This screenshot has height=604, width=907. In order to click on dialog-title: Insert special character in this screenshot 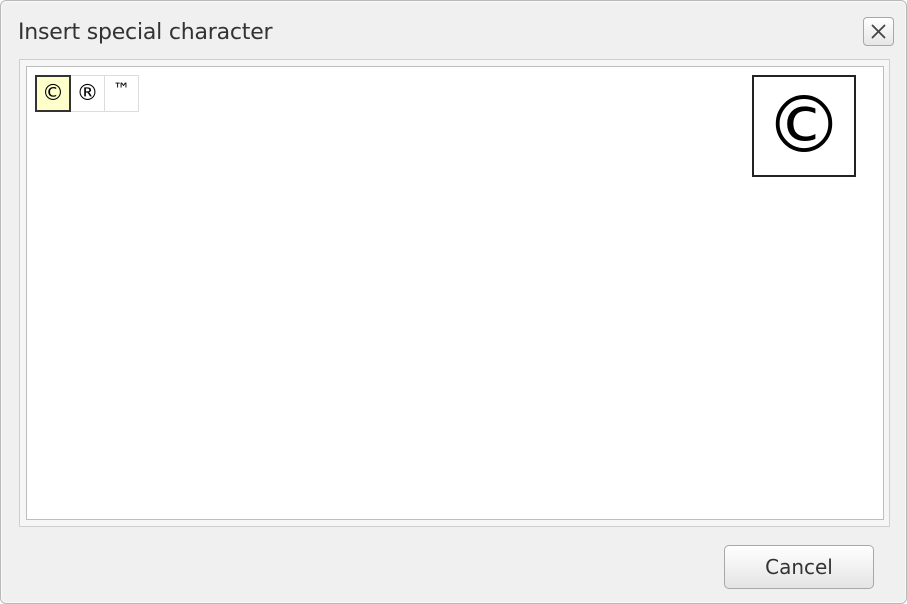, I will do `click(145, 32)`.